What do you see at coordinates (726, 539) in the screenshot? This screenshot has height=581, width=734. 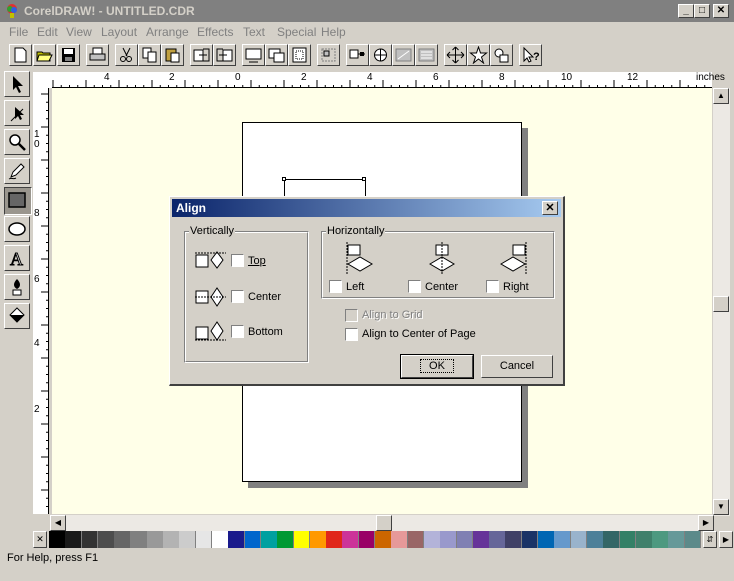 I see `palette-right-icon: ▶` at bounding box center [726, 539].